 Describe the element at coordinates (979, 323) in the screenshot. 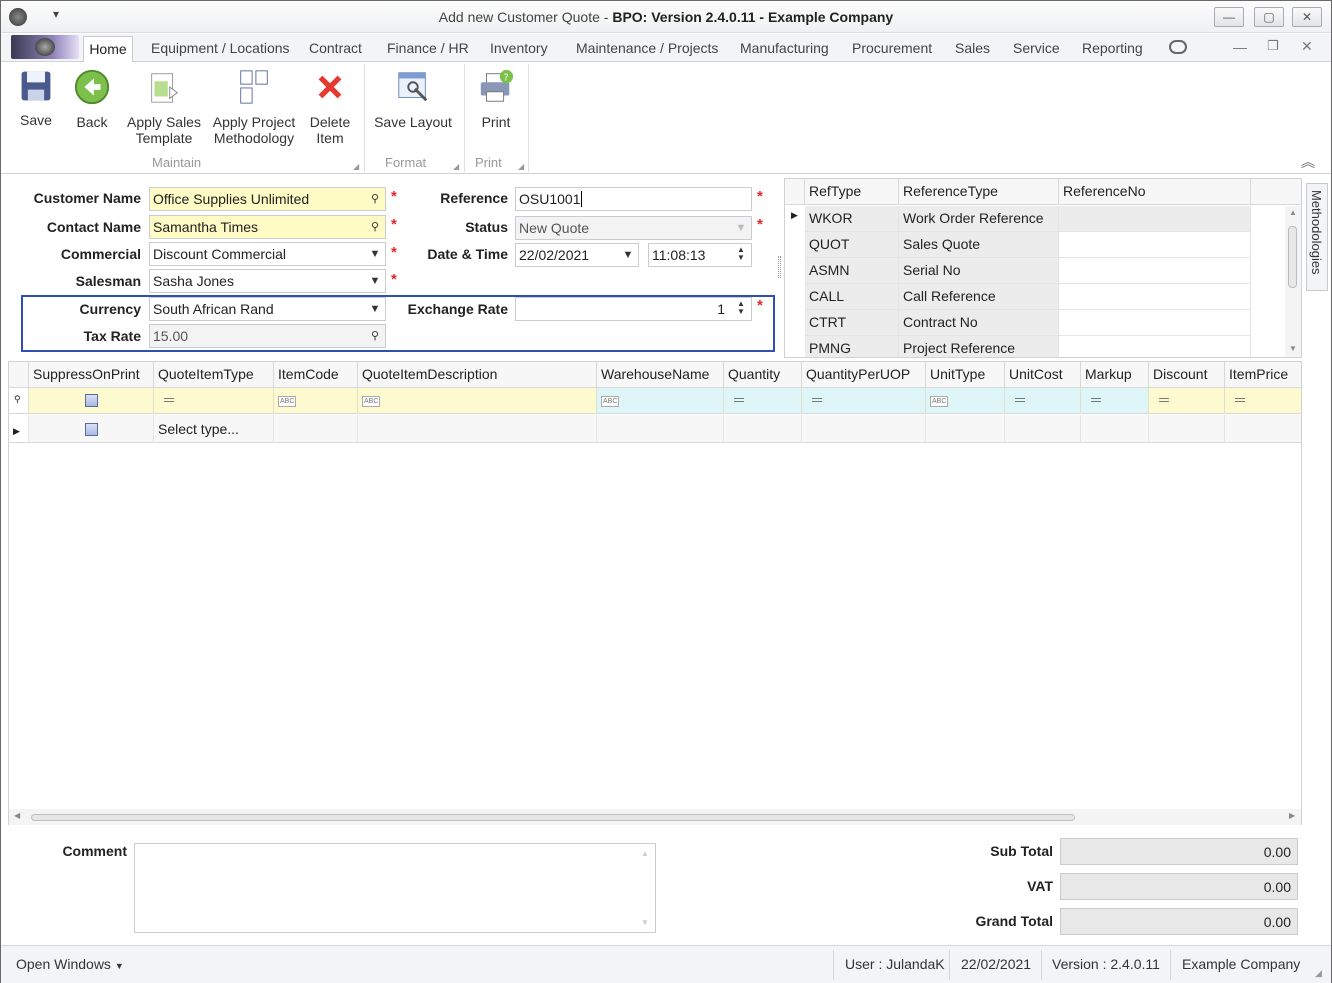

I see `ref-cell-referencetype: Contract No` at that location.